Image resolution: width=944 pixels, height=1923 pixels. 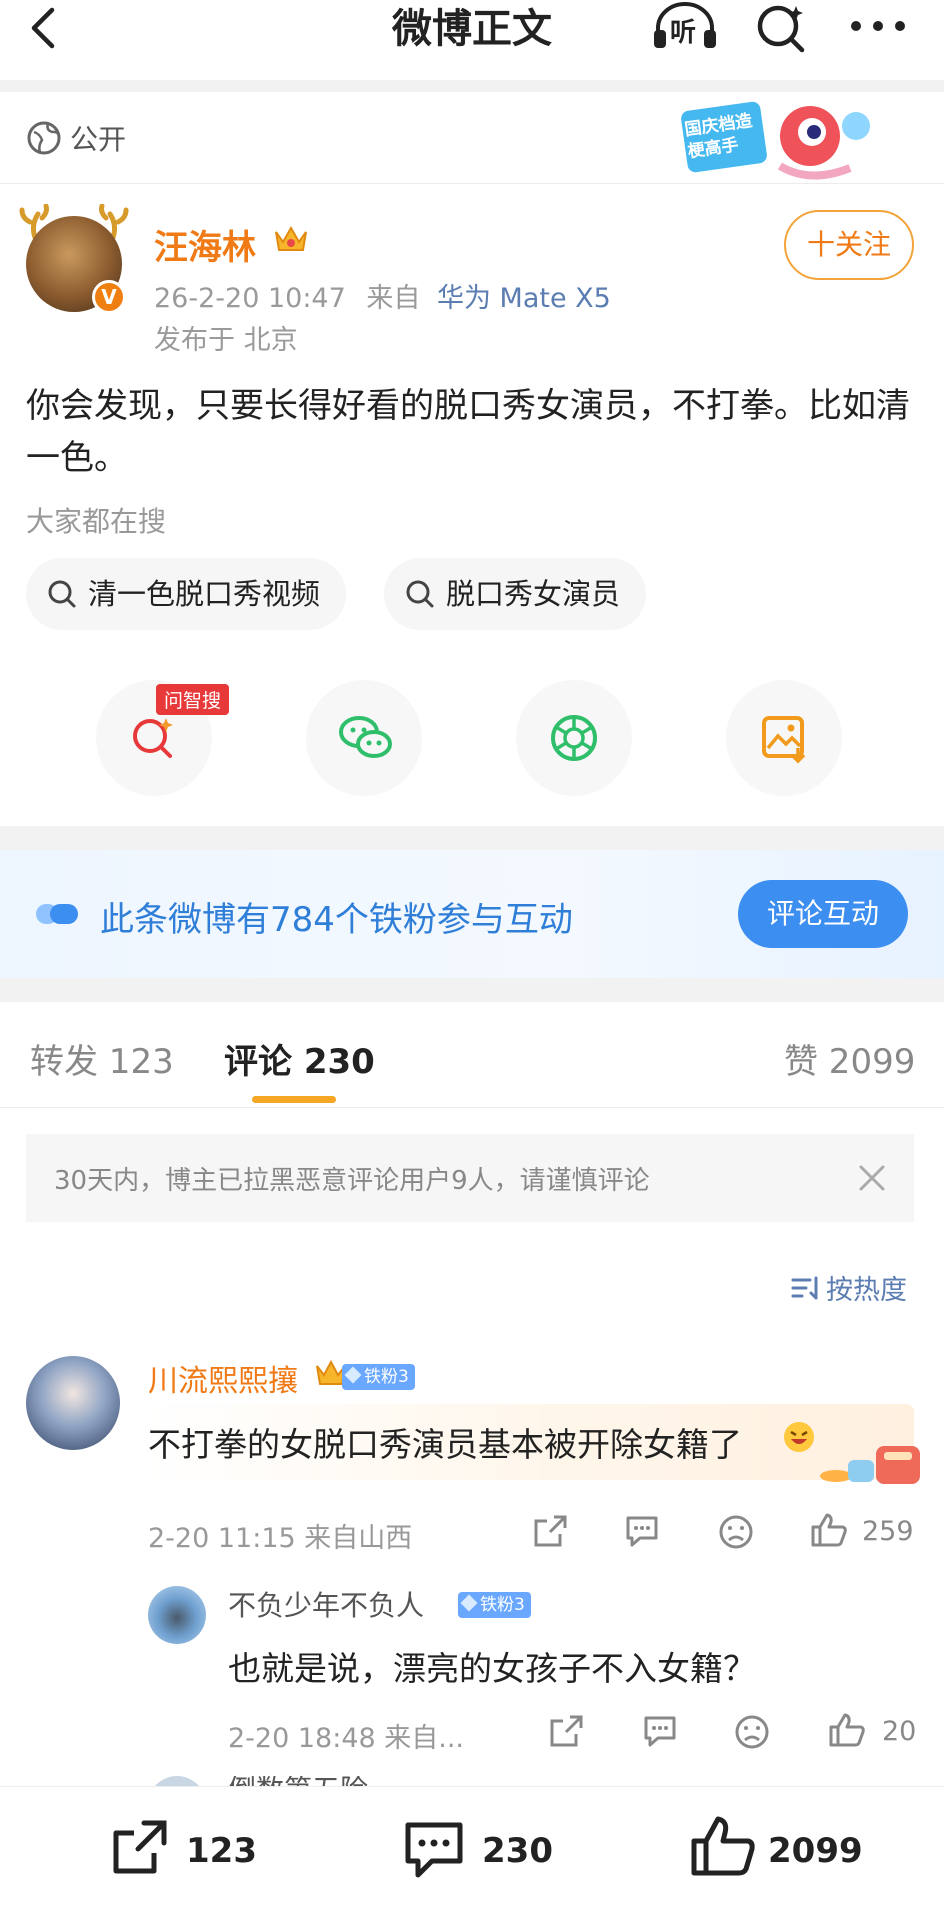 What do you see at coordinates (221, 1851) in the screenshot?
I see `repost-count: 123` at bounding box center [221, 1851].